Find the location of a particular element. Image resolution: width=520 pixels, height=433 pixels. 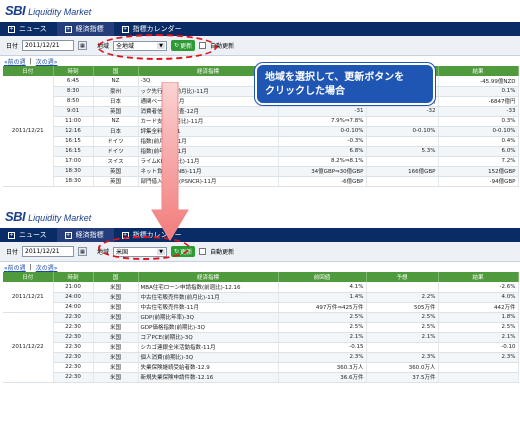

cell-result: -2.6% is located at coordinates (478, 287).